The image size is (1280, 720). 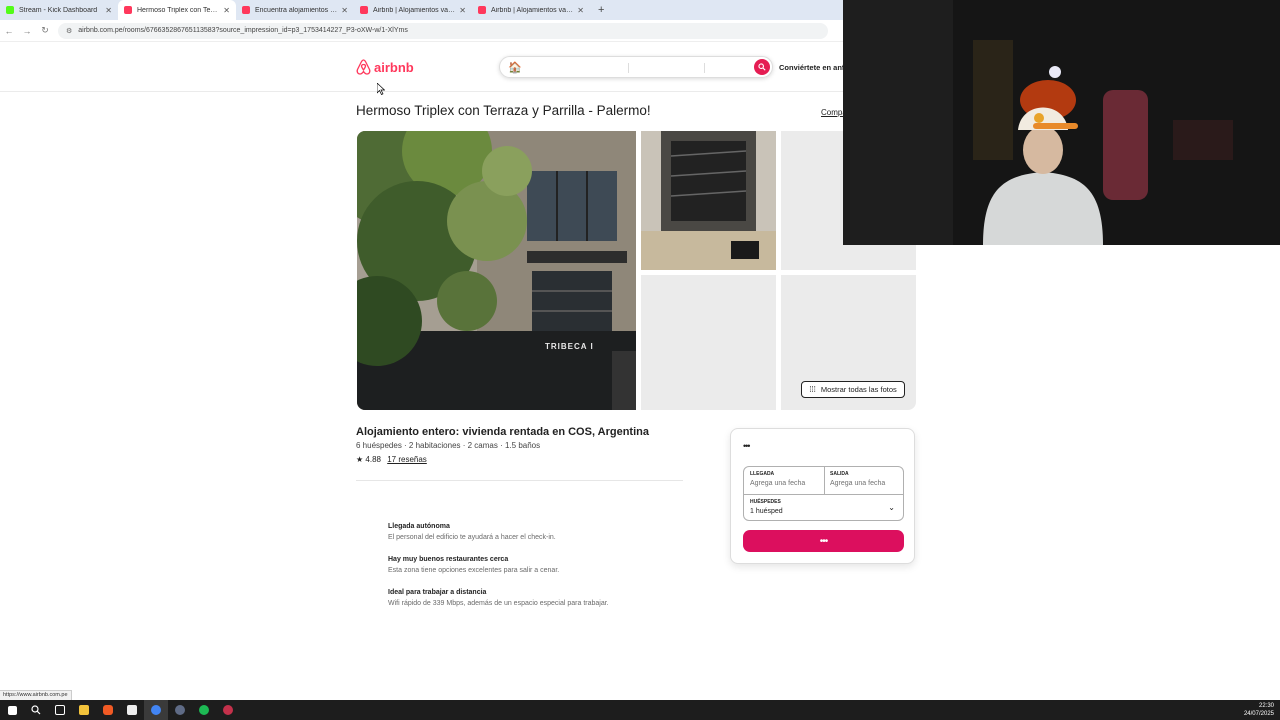 I want to click on tab-title: Stream - Kick Dashboard, so click(x=58, y=10).